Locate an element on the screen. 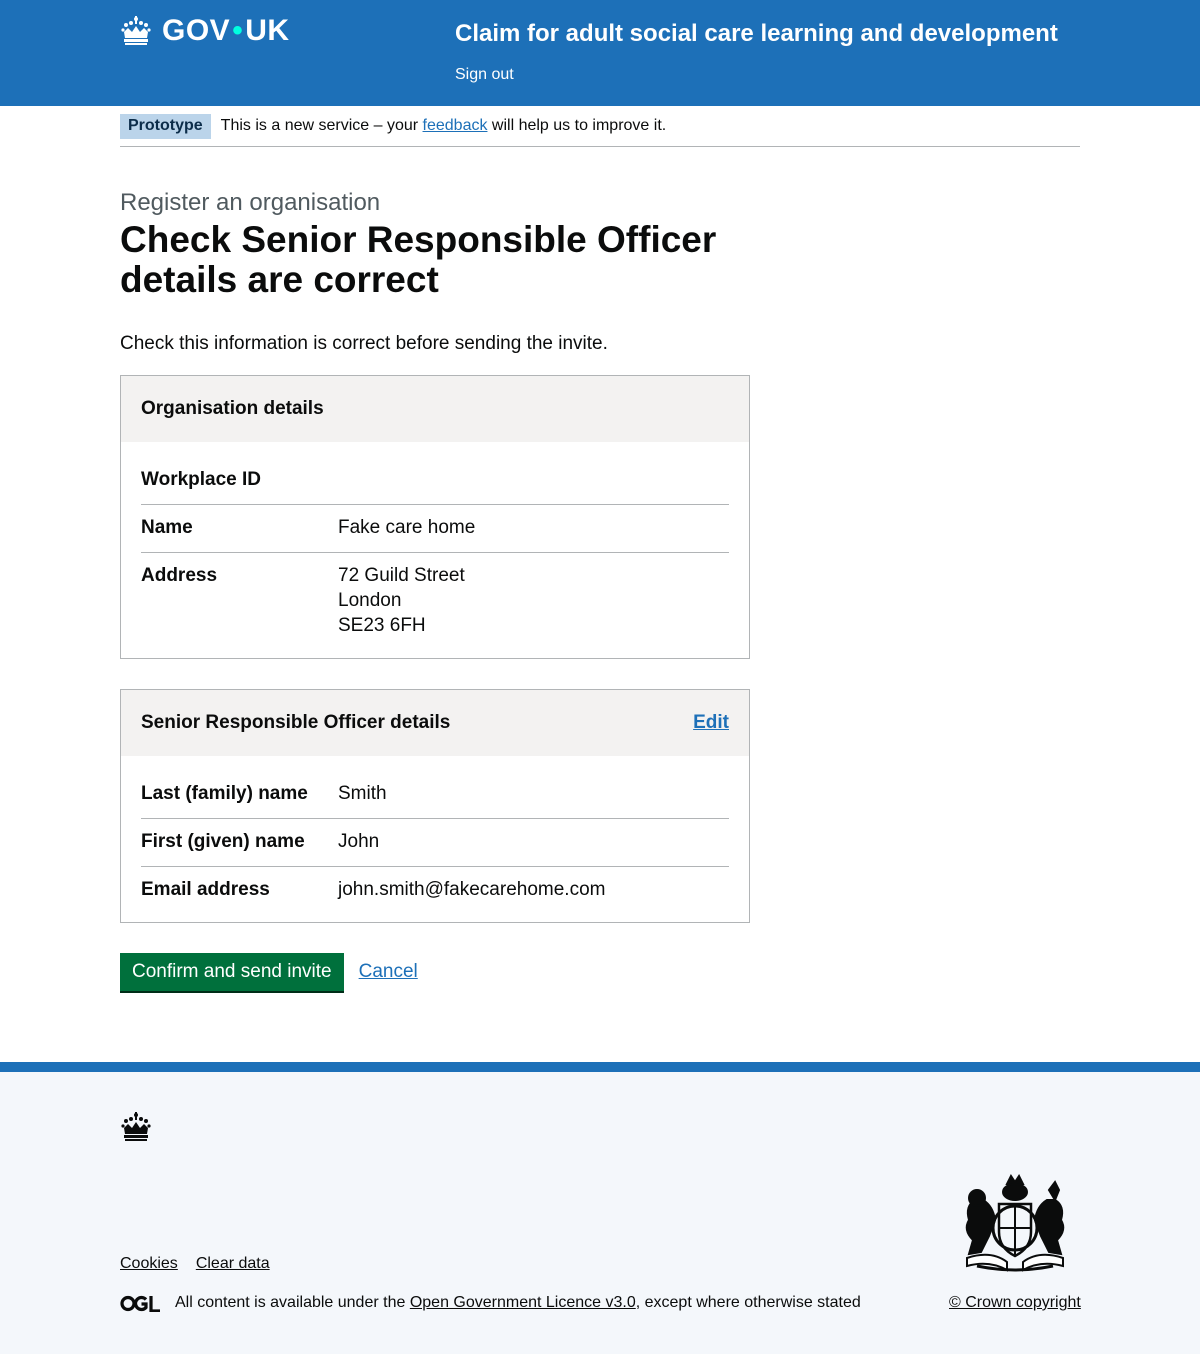 The image size is (1200, 1354). govuk-wordmark: GOV • UK is located at coordinates (226, 31).